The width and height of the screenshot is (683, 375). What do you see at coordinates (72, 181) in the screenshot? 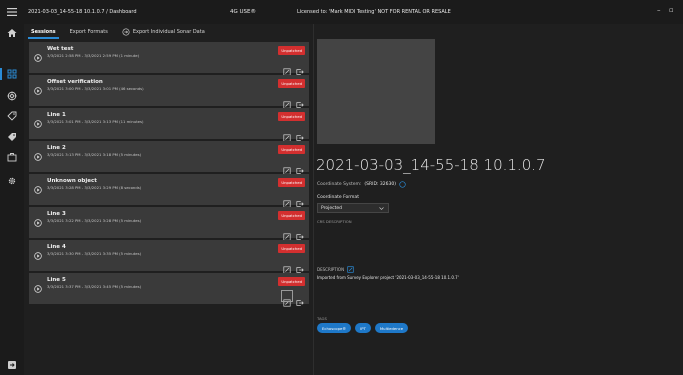
I see `session-name: Unknown object` at bounding box center [72, 181].